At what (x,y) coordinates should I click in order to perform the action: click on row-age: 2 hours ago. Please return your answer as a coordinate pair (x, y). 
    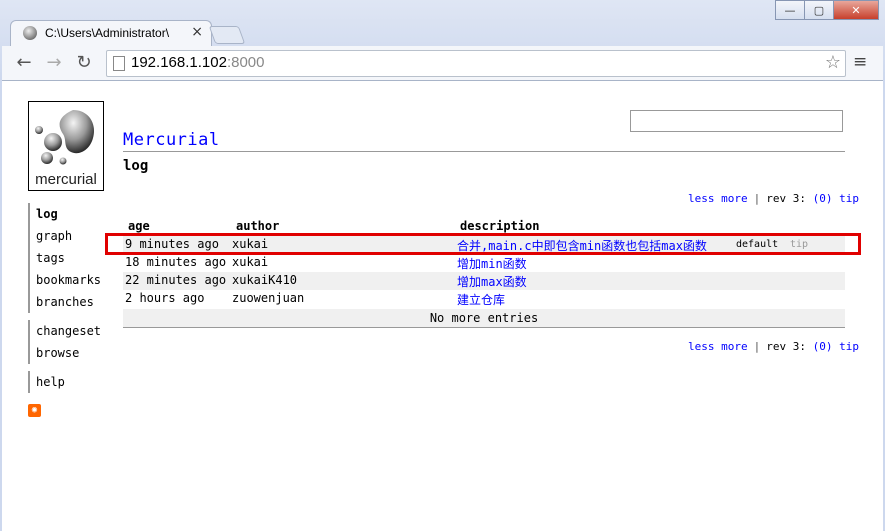
    Looking at the image, I should click on (165, 298).